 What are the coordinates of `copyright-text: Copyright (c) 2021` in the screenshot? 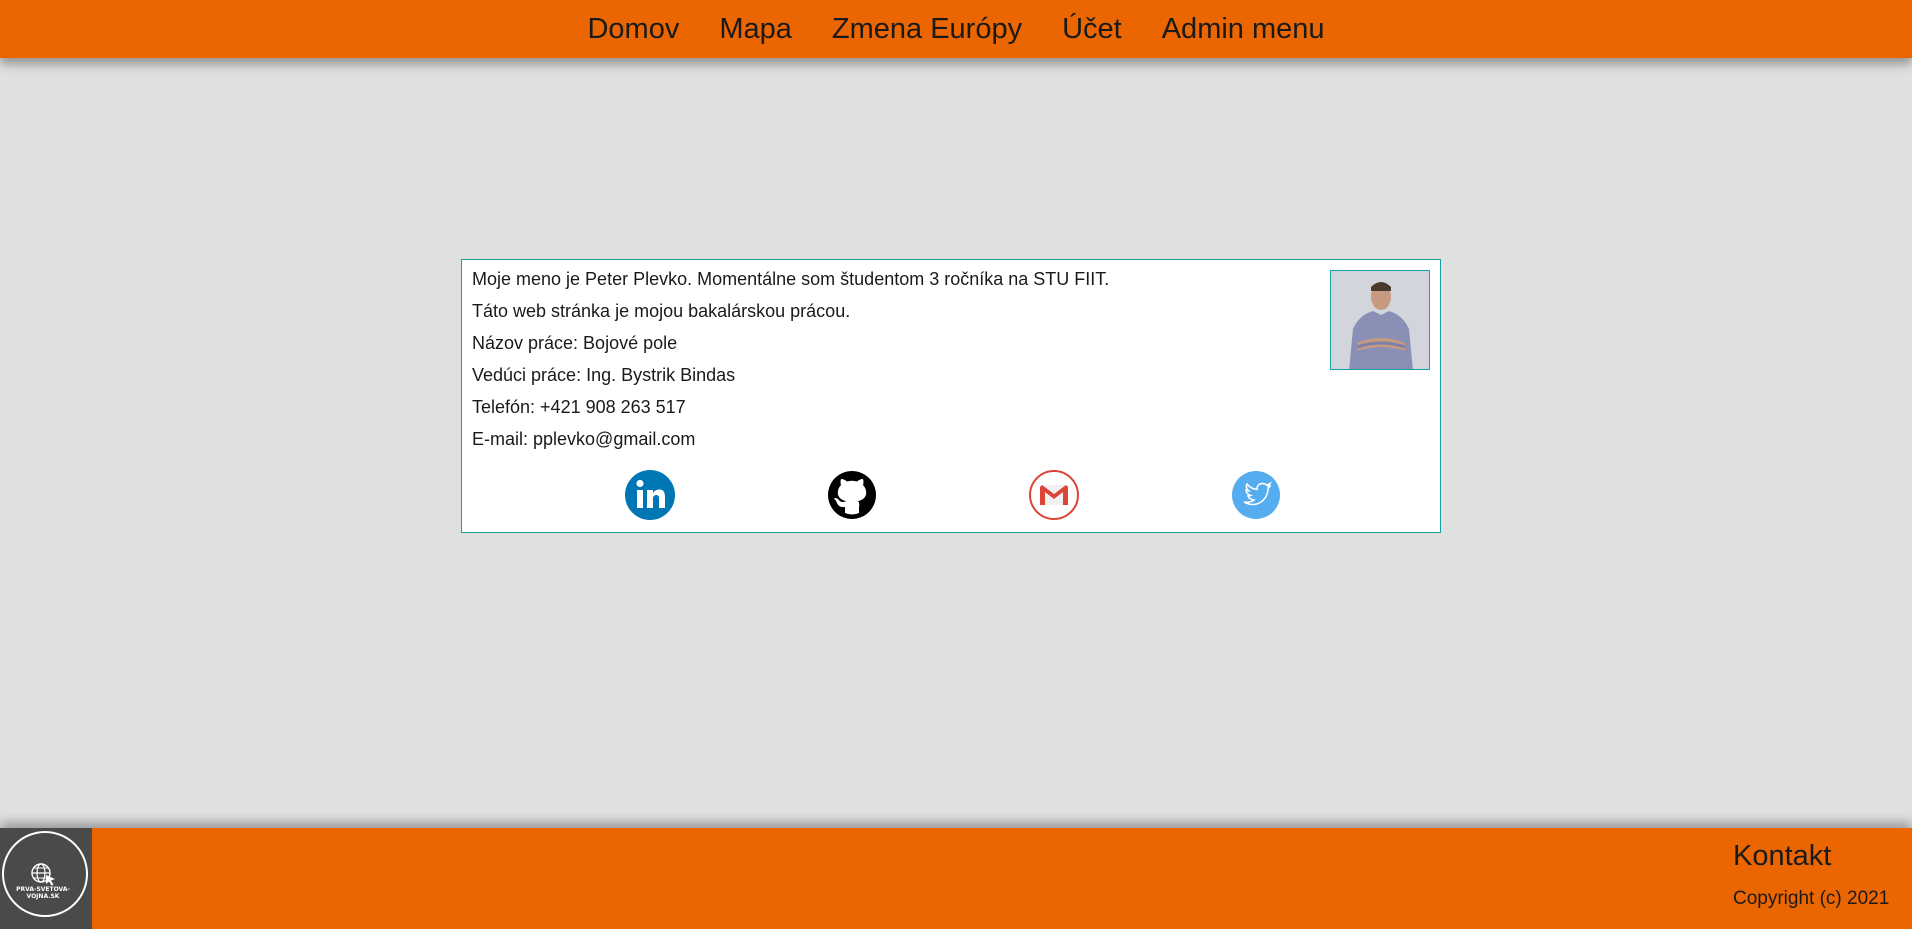 It's located at (1811, 898).